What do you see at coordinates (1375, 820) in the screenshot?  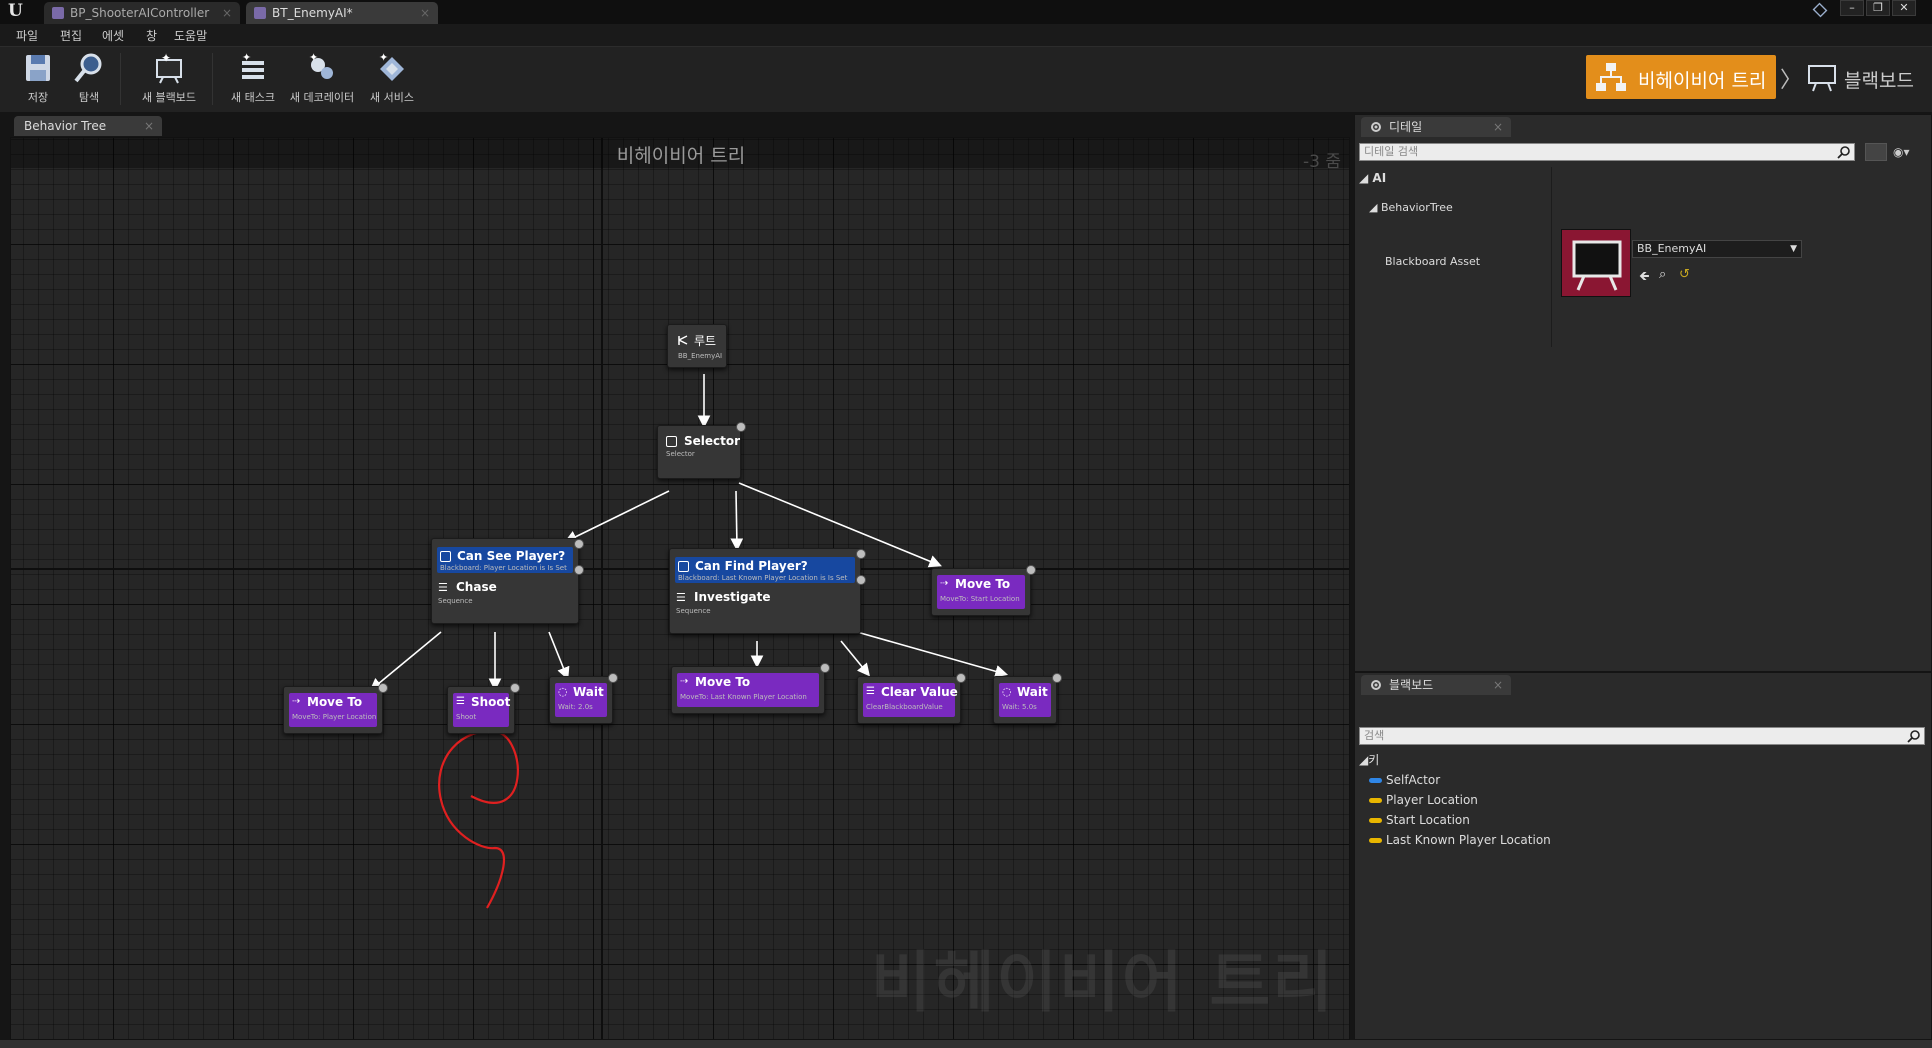 I see `vector-key-icon` at bounding box center [1375, 820].